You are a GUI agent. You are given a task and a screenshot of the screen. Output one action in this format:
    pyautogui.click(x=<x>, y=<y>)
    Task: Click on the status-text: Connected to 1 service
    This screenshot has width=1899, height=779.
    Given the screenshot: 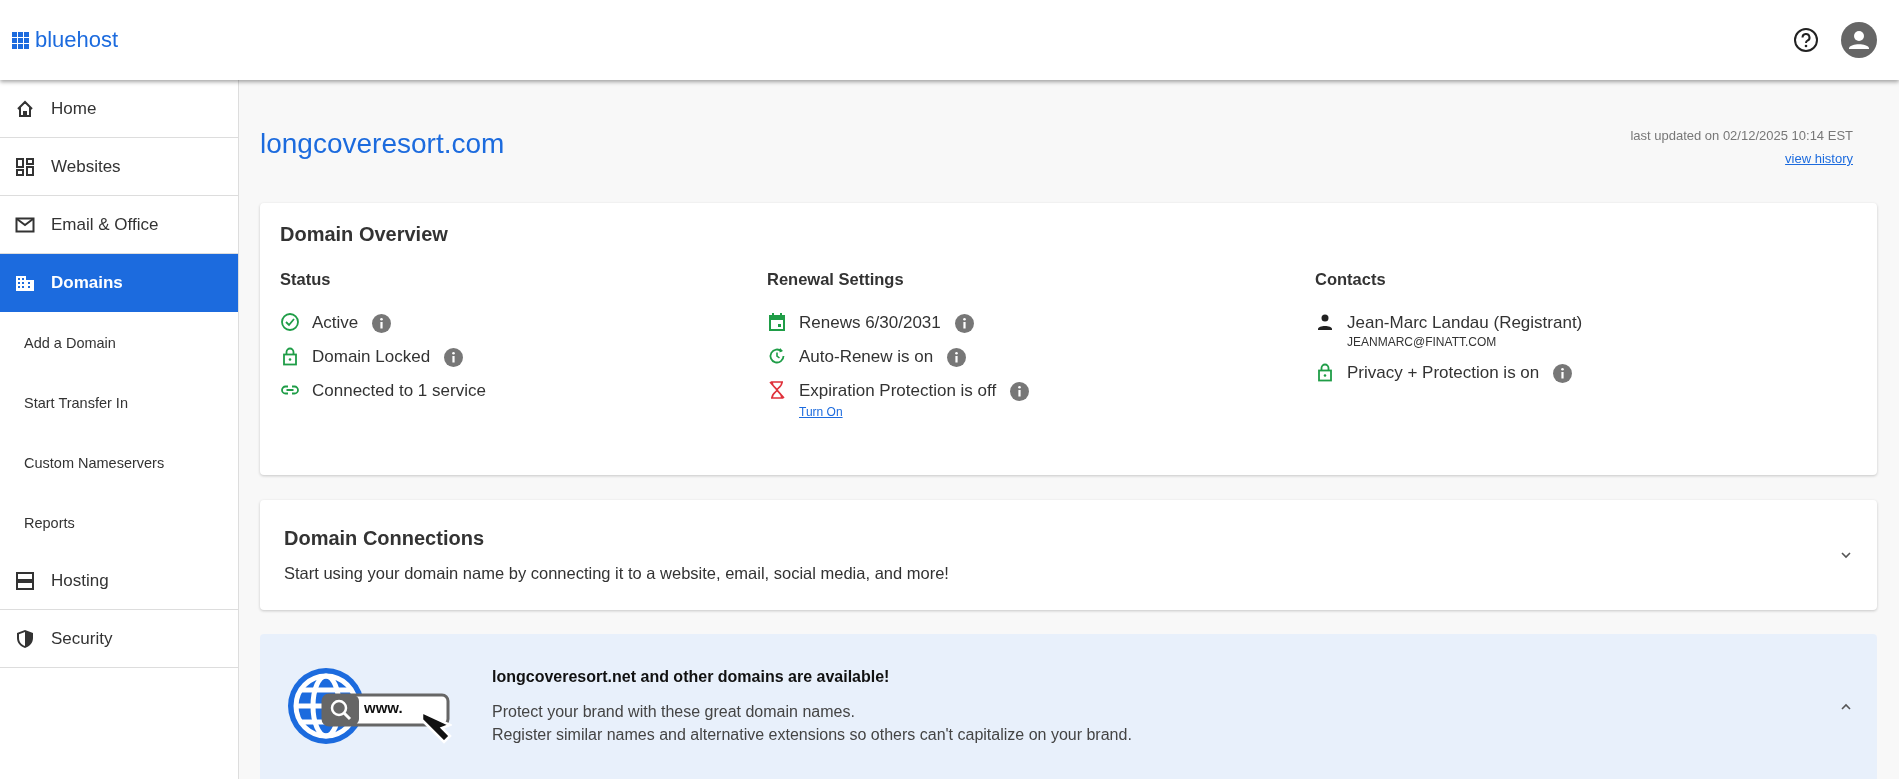 What is the action you would take?
    pyautogui.click(x=399, y=391)
    